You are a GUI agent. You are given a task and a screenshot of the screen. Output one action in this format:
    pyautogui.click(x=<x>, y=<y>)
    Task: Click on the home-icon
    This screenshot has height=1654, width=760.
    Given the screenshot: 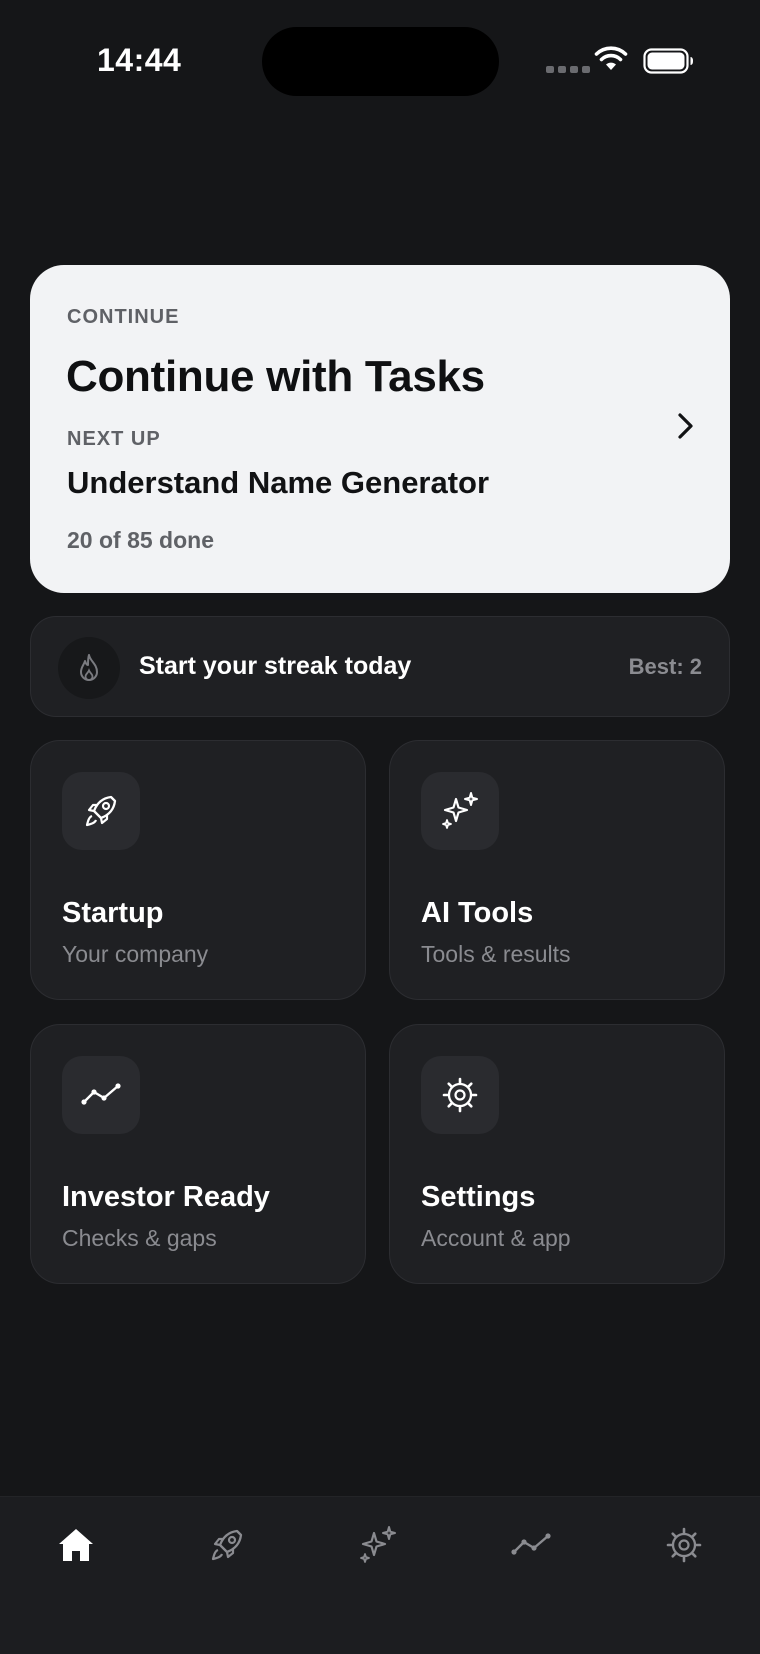 What is the action you would take?
    pyautogui.click(x=76, y=1545)
    